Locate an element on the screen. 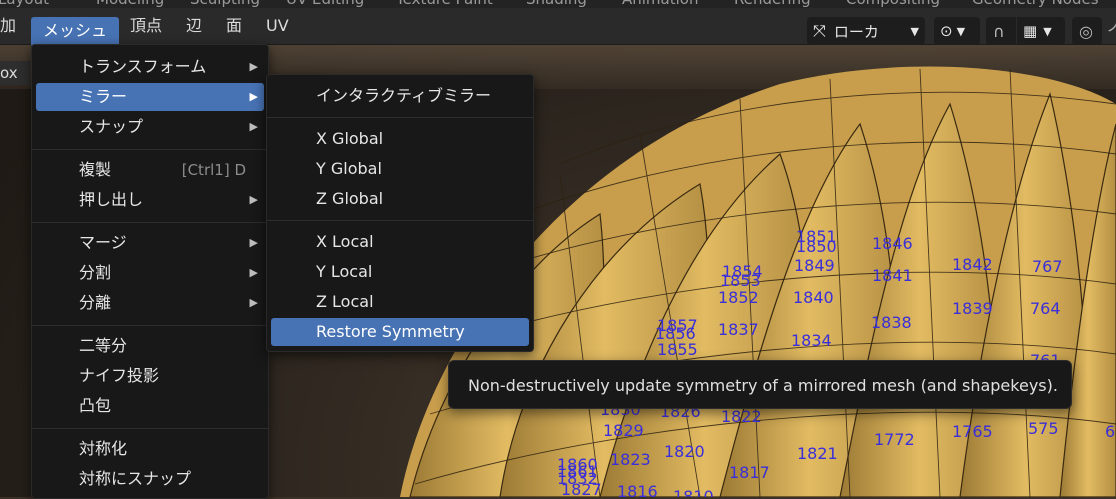  orientation-label: ローカ is located at coordinates (856, 31).